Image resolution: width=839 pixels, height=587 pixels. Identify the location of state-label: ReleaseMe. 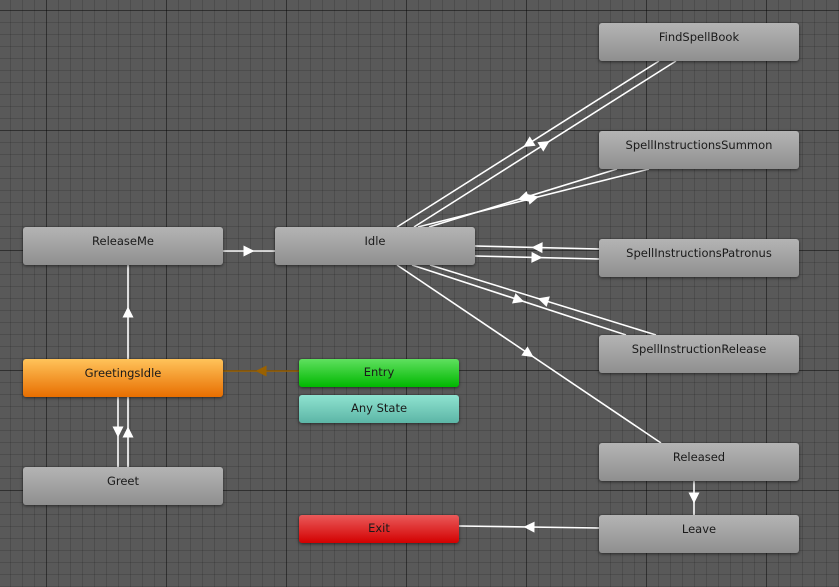
(123, 241).